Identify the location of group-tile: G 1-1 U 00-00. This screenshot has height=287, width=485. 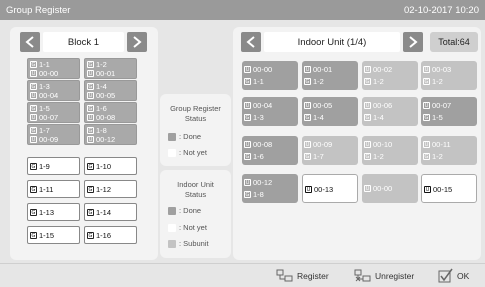
(53, 68).